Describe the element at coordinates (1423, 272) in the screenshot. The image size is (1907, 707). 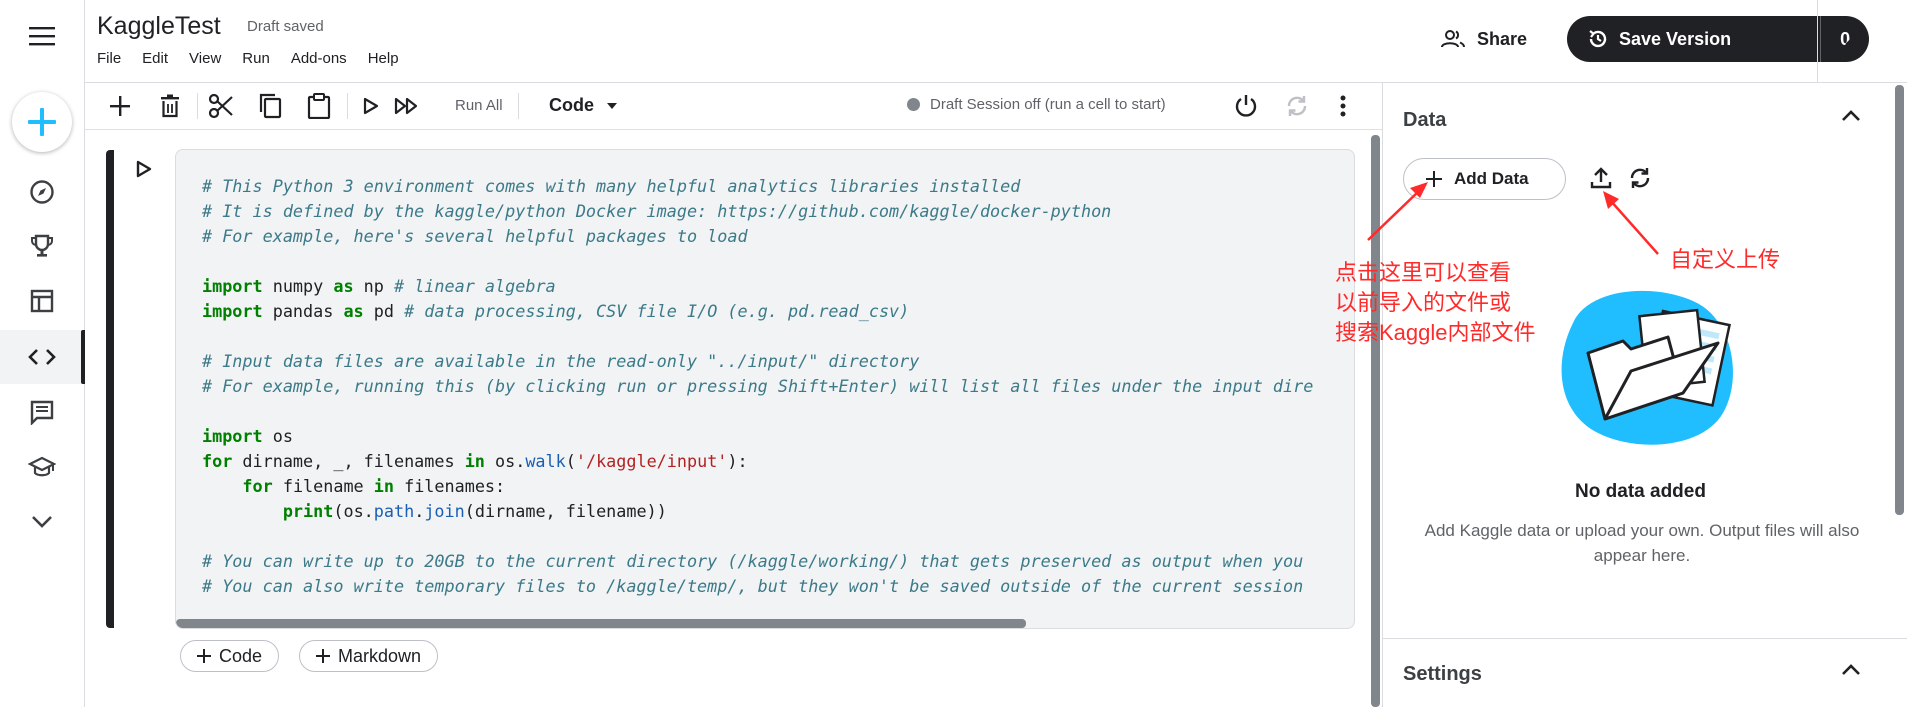
I see `annotation-add-data-line-1: 点击这里可以查看` at that location.